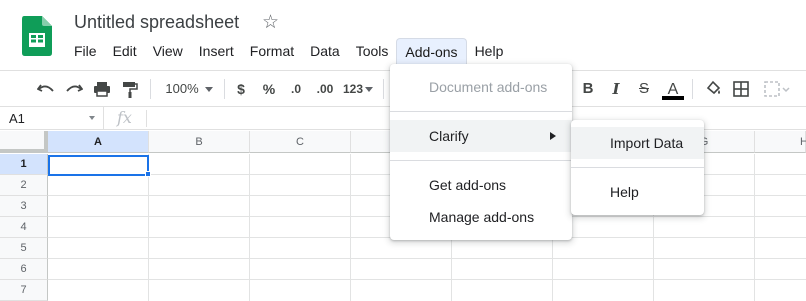  Describe the element at coordinates (85, 51) in the screenshot. I see `menu-file: File` at that location.